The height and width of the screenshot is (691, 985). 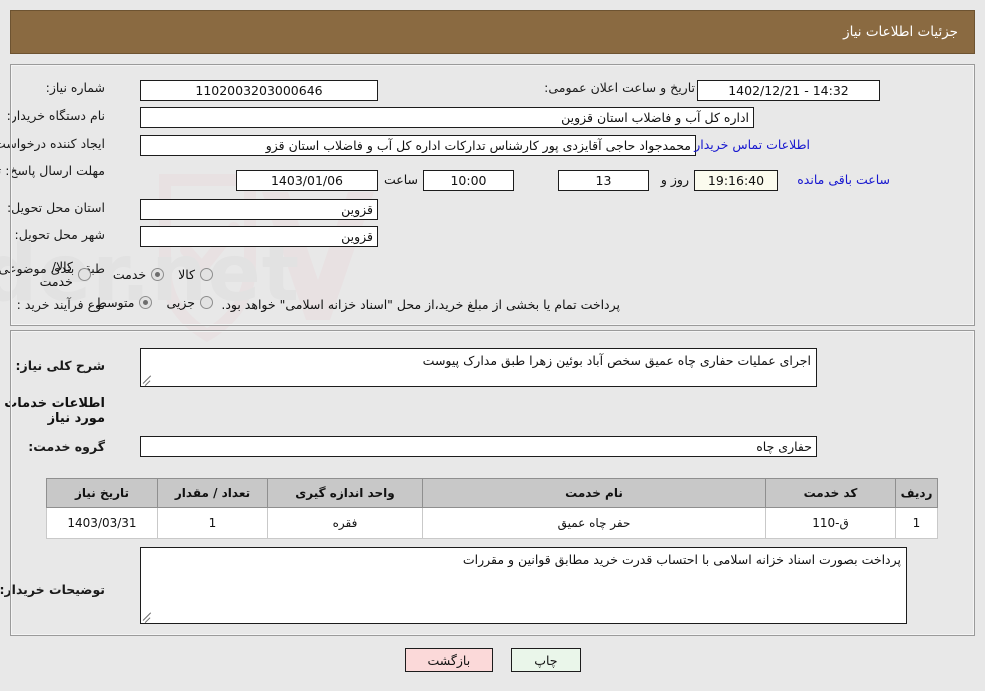 What do you see at coordinates (186, 274) in the screenshot?
I see `category-option-label: کالا` at bounding box center [186, 274].